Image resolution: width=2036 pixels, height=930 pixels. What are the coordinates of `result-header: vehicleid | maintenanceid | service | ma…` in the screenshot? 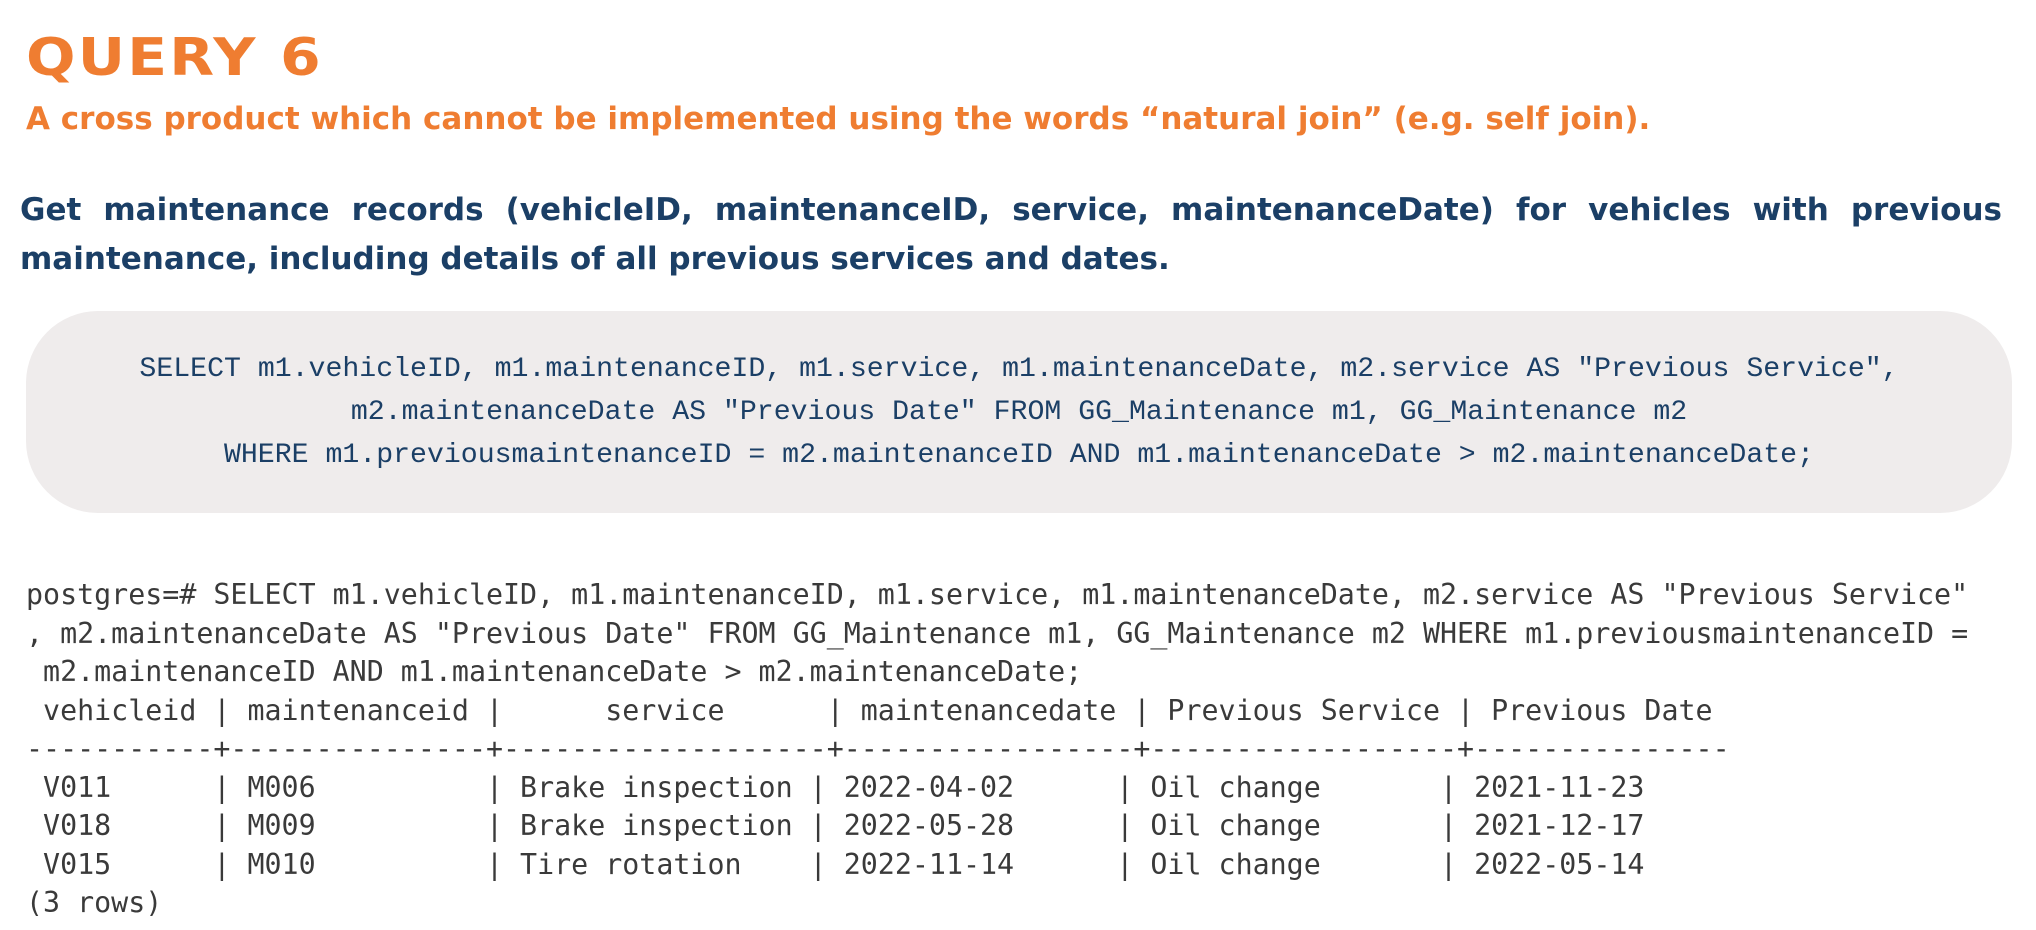 It's located at (869, 710).